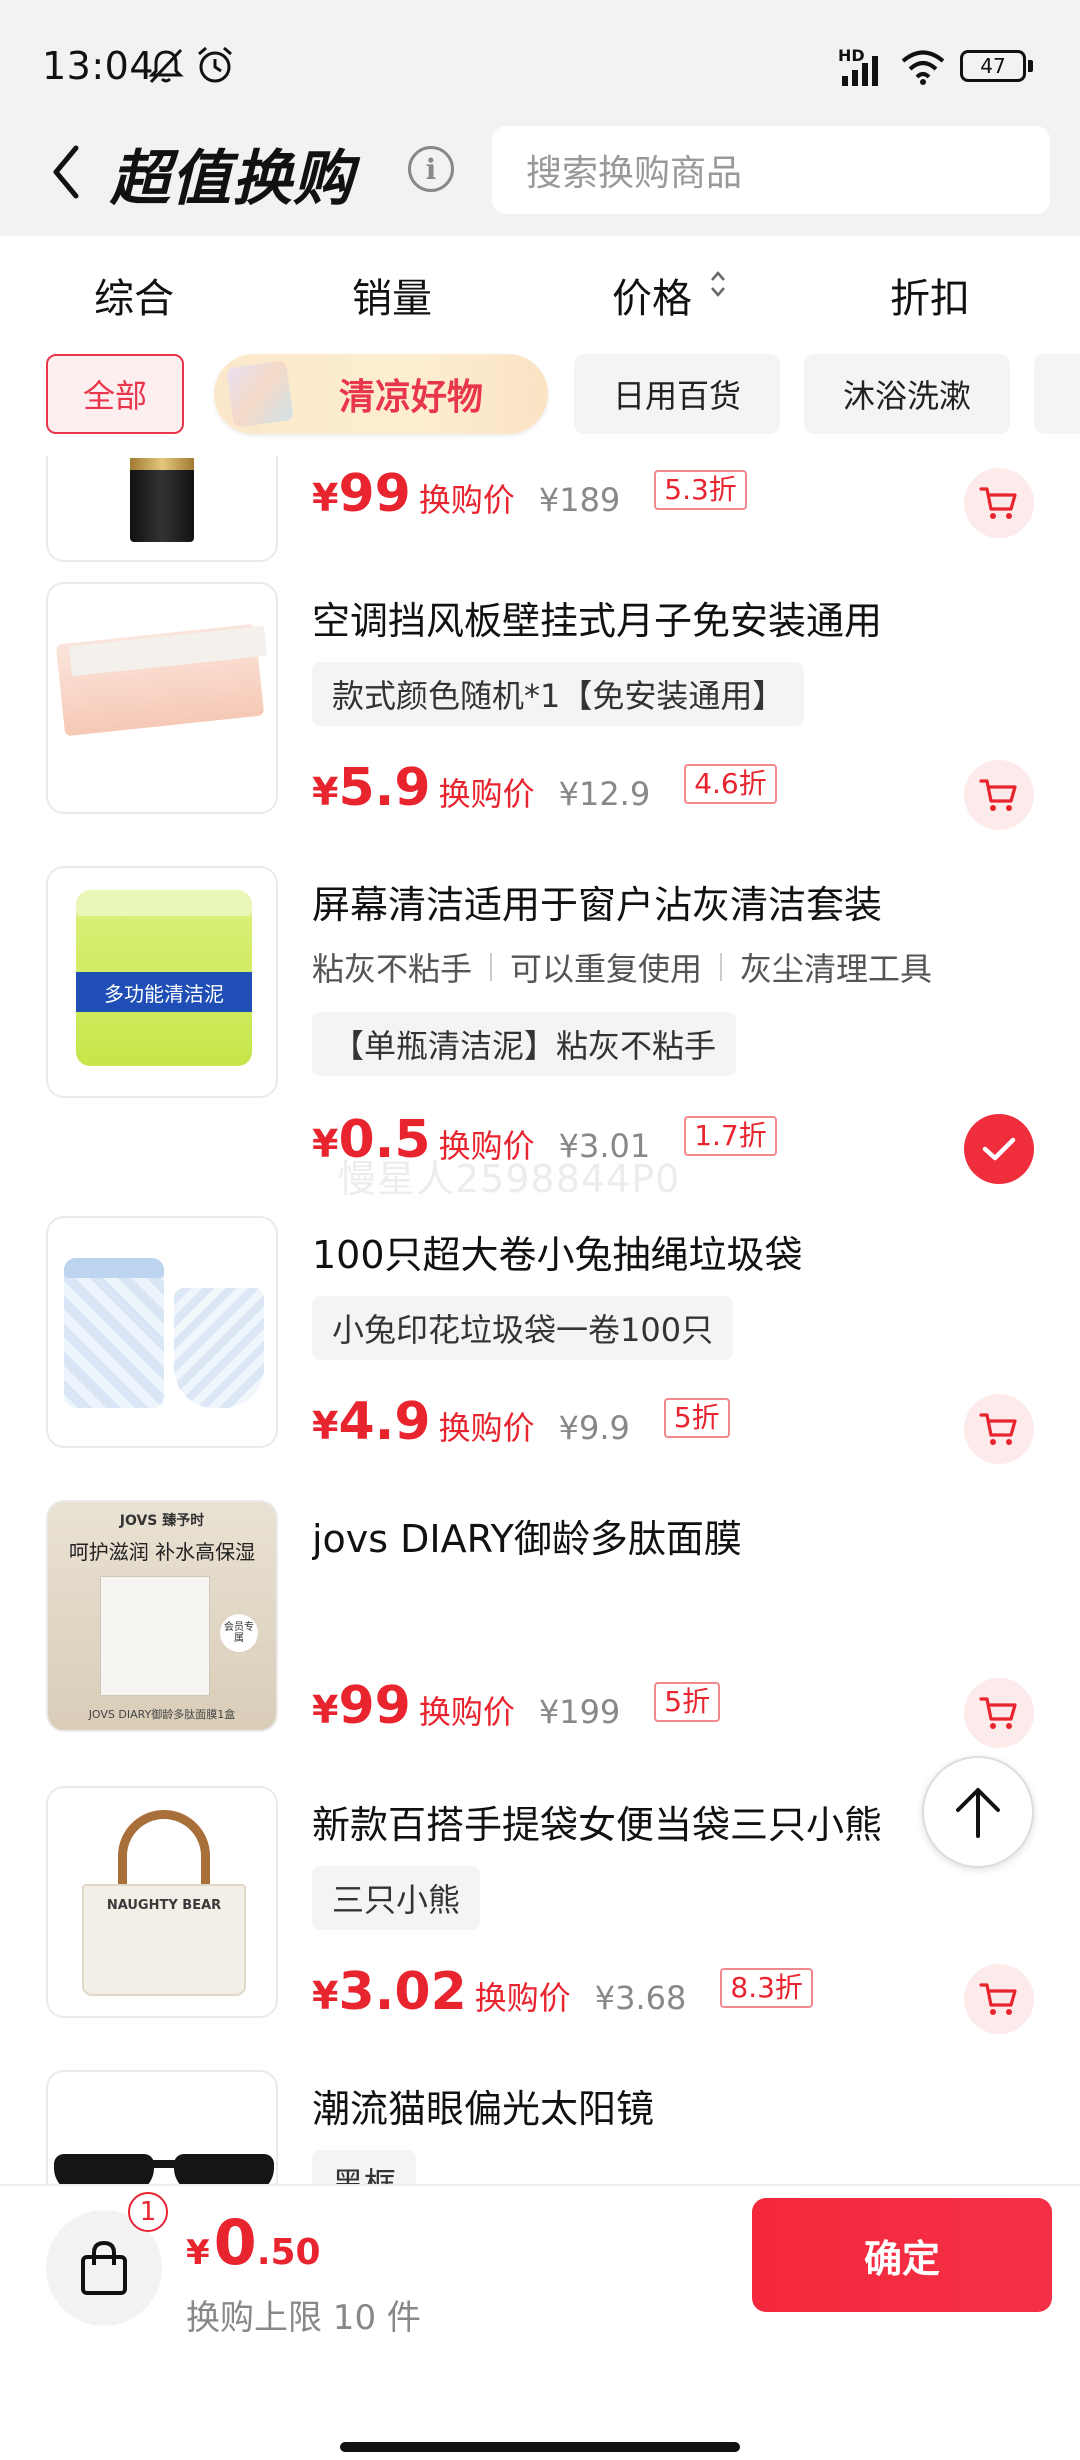 Image resolution: width=1080 pixels, height=2460 pixels. What do you see at coordinates (114, 1333) in the screenshot?
I see `trash-bag-roll-image` at bounding box center [114, 1333].